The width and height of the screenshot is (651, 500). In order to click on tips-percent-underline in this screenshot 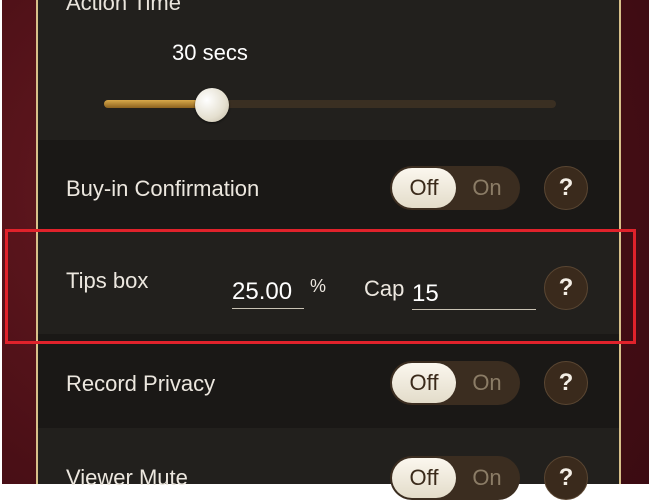, I will do `click(268, 308)`.